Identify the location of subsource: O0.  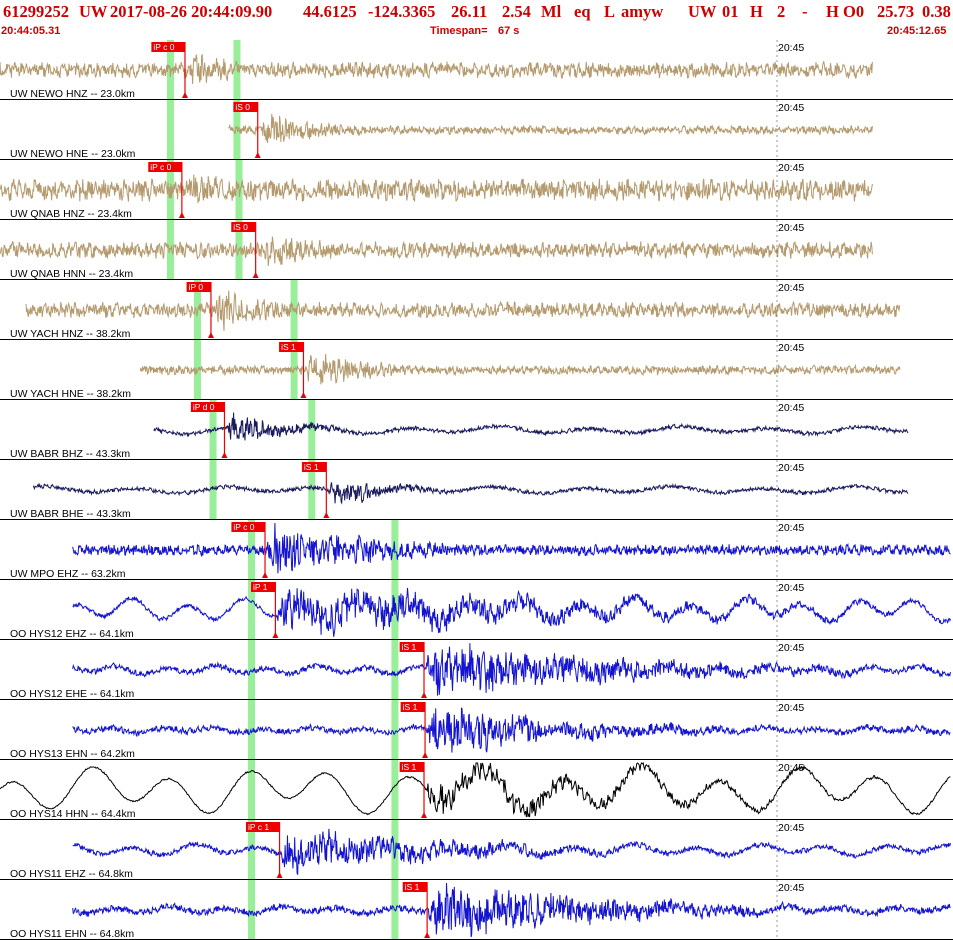
(854, 11).